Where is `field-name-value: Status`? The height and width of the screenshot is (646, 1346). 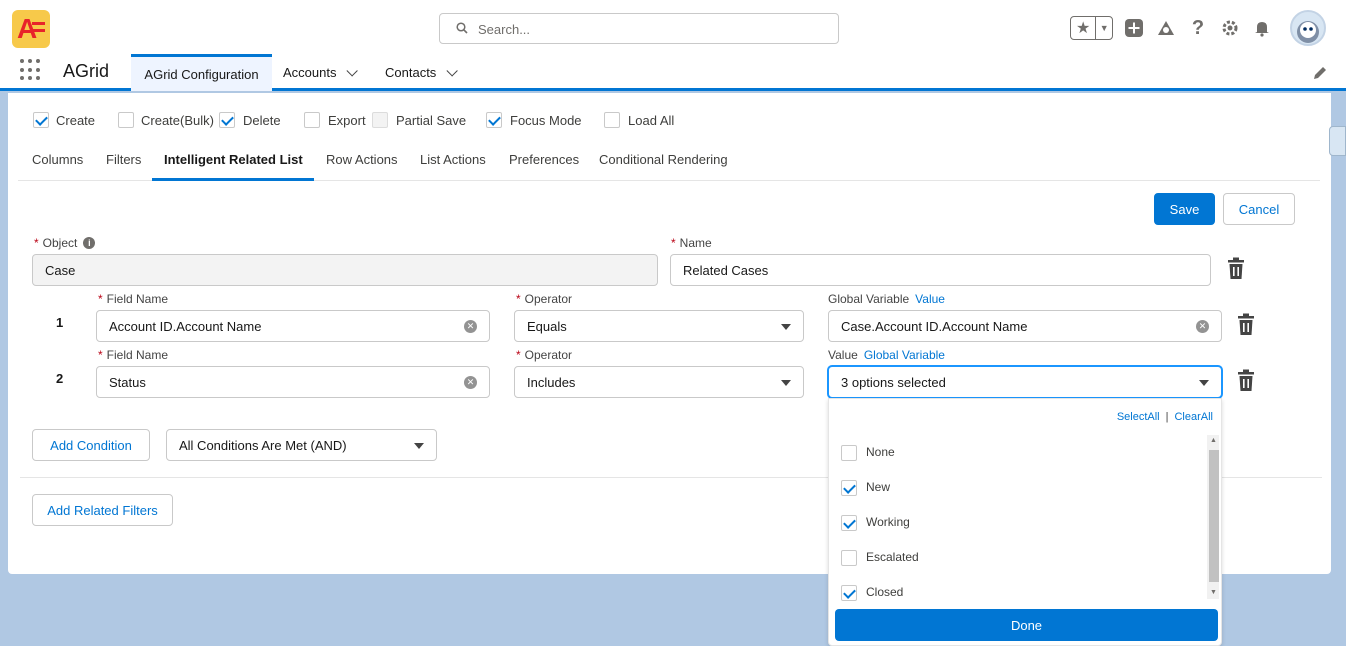
field-name-value: Status is located at coordinates (127, 382).